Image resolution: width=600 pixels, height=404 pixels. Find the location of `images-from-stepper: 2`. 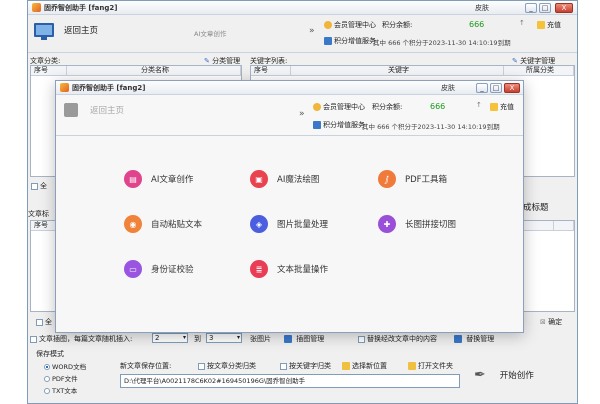

images-from-stepper: 2 is located at coordinates (170, 338).